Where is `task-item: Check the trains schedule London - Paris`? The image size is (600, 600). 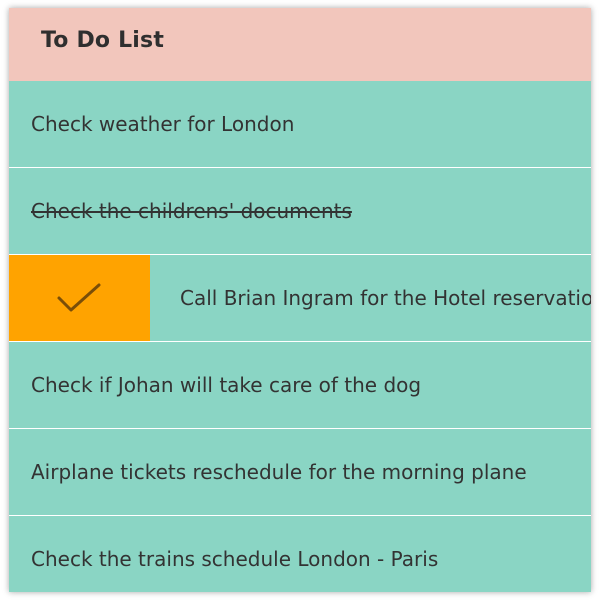 task-item: Check the trains schedule London - Paris is located at coordinates (300, 554).